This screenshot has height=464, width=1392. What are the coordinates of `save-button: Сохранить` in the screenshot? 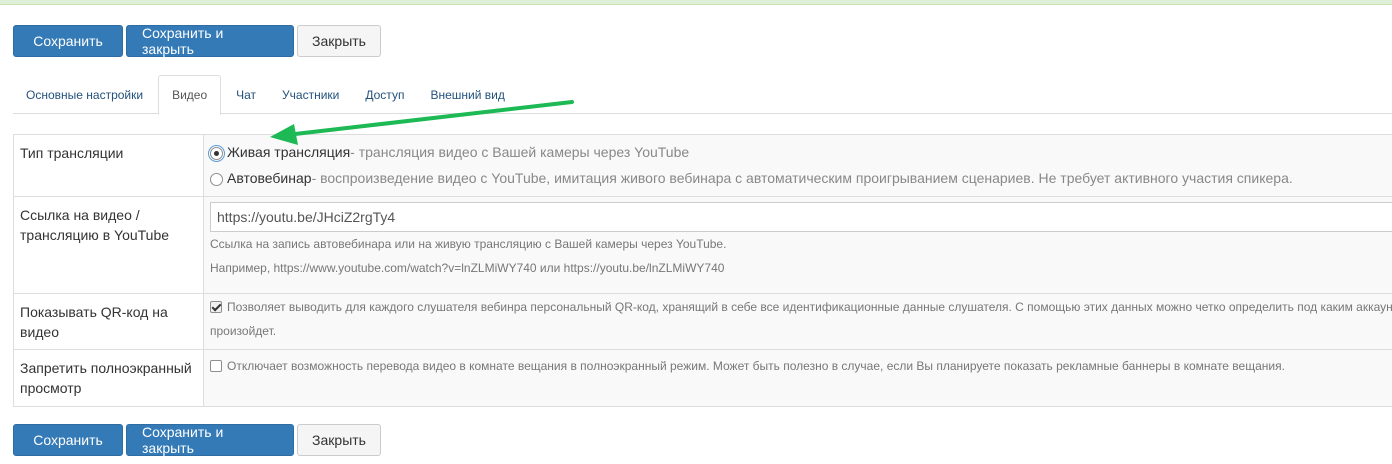 It's located at (68, 41).